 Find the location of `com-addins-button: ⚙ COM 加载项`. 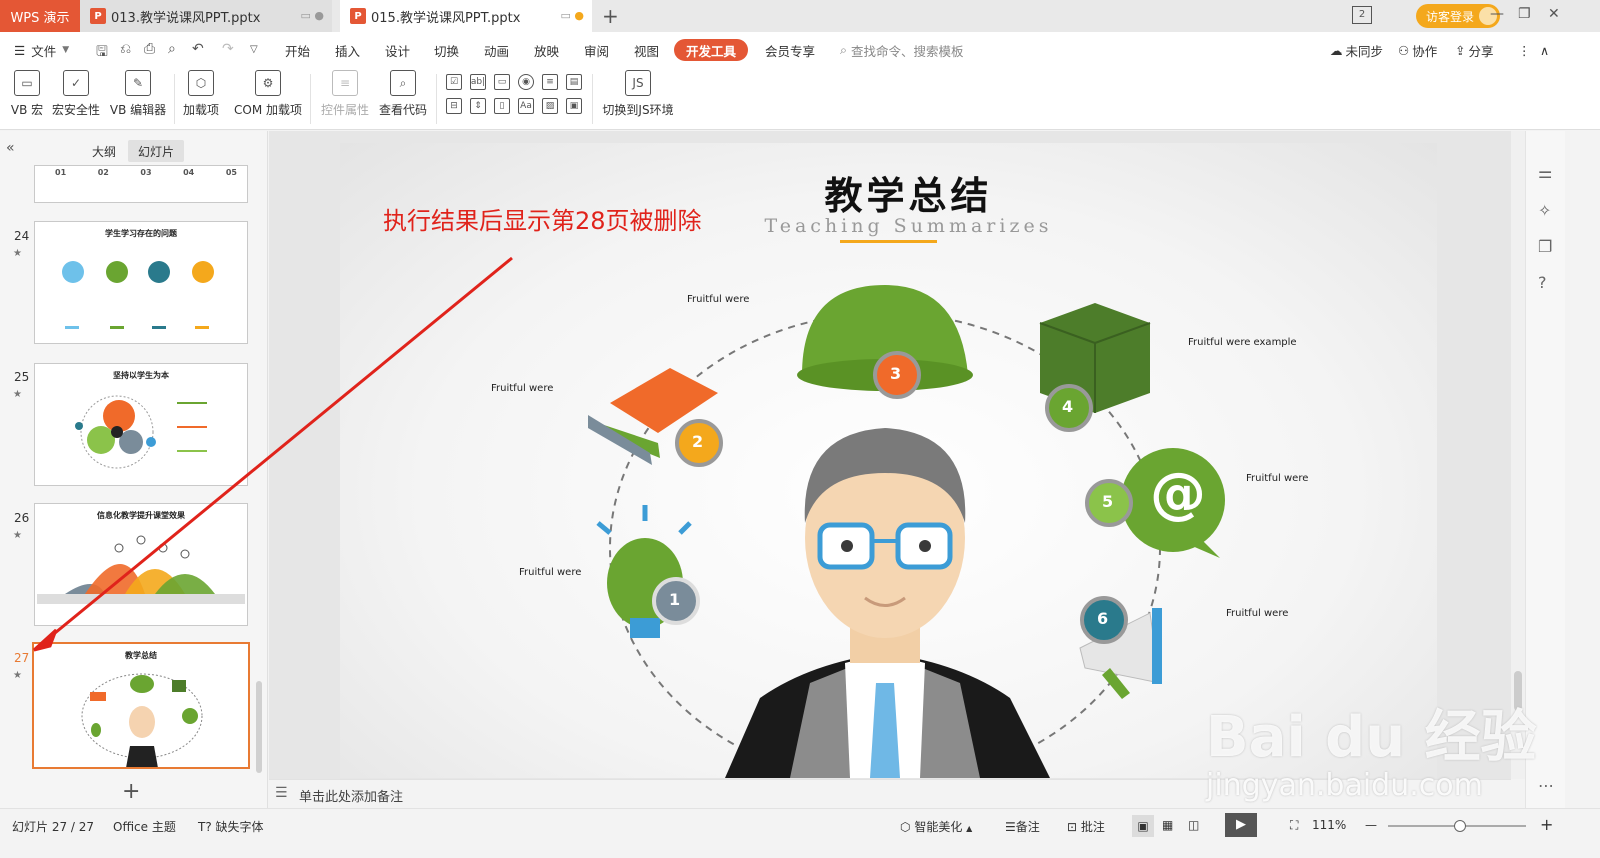

com-addins-button: ⚙ COM 加载项 is located at coordinates (268, 94).